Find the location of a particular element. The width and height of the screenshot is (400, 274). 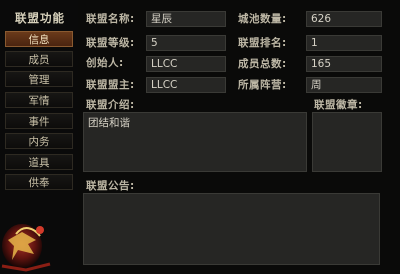

emblem-box is located at coordinates (347, 142).